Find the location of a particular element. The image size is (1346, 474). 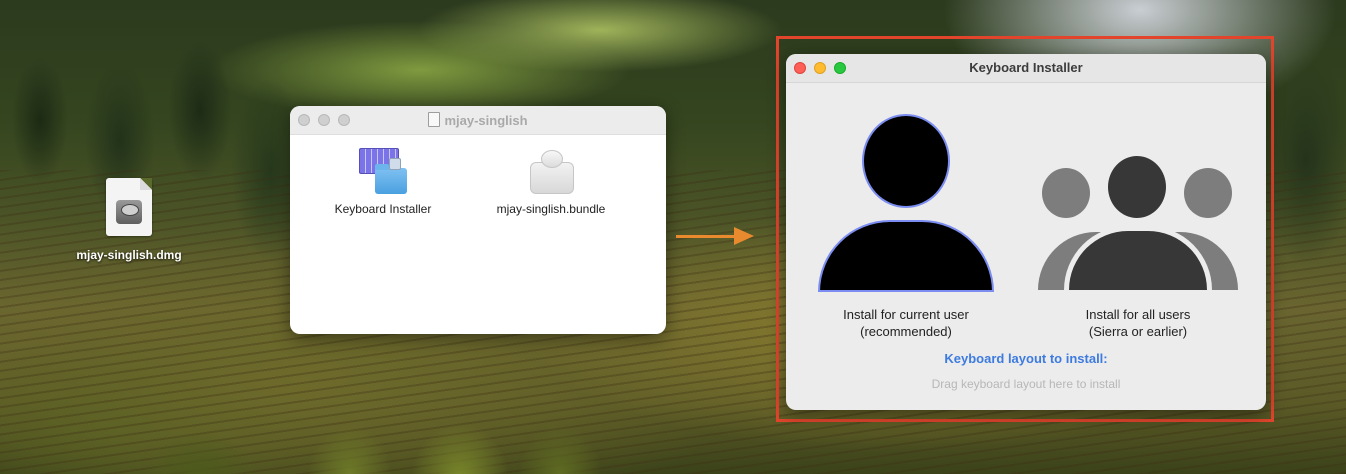

disk-image-icon is located at coordinates (129, 207).